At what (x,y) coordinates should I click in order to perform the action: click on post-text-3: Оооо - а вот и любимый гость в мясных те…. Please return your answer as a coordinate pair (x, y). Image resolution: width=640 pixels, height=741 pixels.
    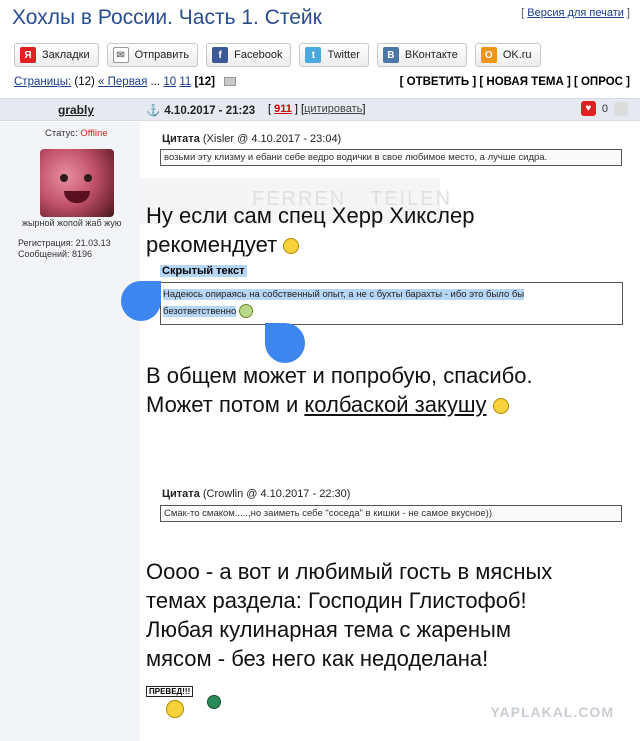
    Looking at the image, I should click on (349, 615).